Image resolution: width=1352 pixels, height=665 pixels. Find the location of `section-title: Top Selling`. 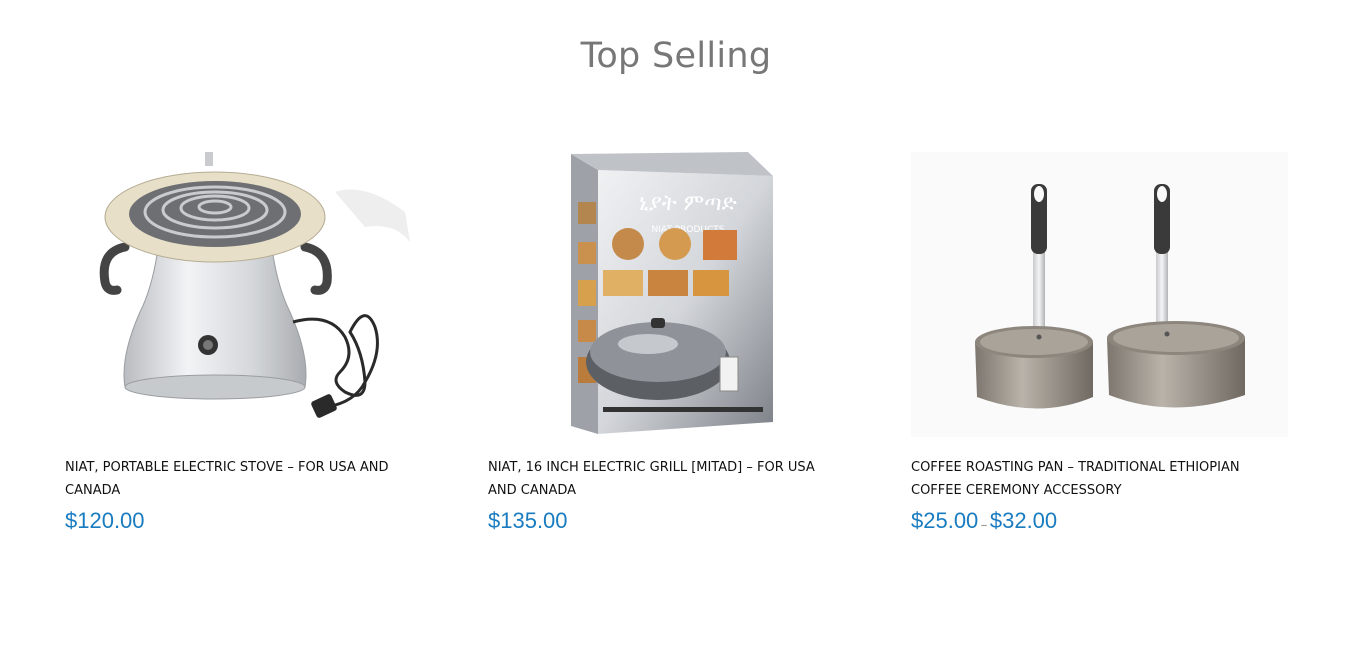

section-title: Top Selling is located at coordinates (676, 56).